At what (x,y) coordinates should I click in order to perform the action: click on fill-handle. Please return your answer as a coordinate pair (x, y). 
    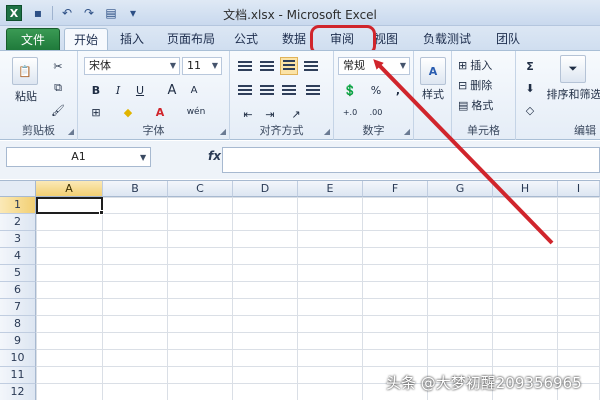
    Looking at the image, I should click on (101, 212).